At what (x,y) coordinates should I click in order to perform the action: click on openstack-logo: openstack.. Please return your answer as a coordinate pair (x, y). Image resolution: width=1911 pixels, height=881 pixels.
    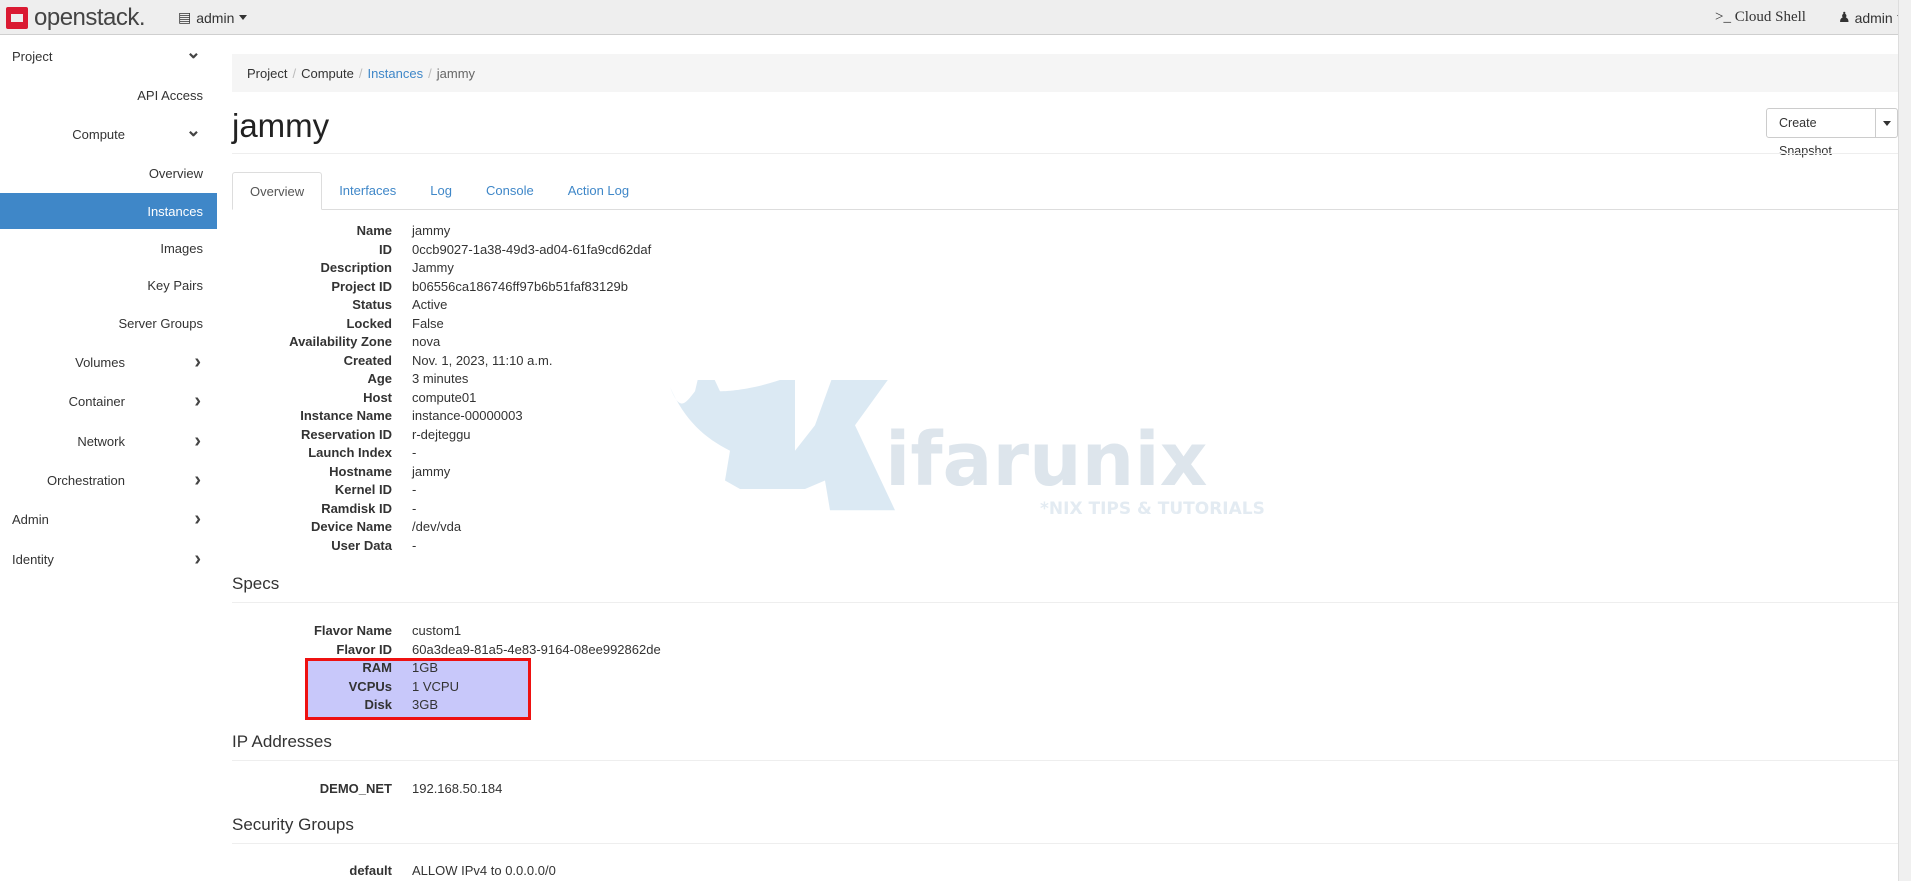
    Looking at the image, I should click on (76, 18).